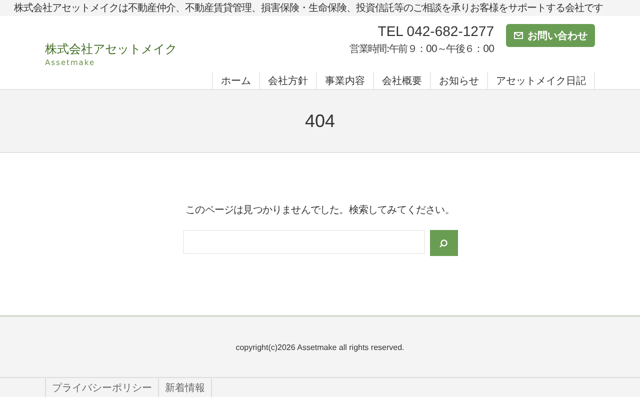 Image resolution: width=640 pixels, height=400 pixels. I want to click on nav-link: 会社方針, so click(287, 80).